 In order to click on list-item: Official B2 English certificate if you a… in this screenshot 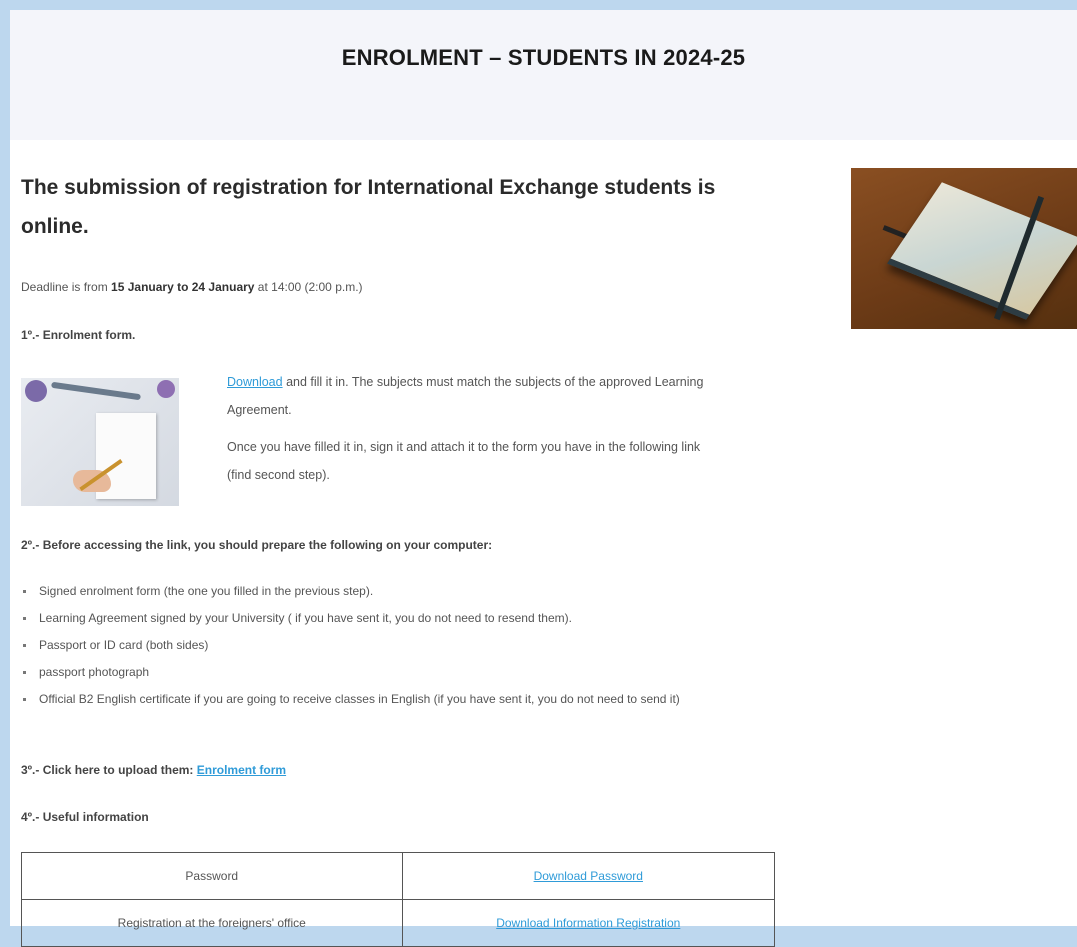, I will do `click(401, 699)`.